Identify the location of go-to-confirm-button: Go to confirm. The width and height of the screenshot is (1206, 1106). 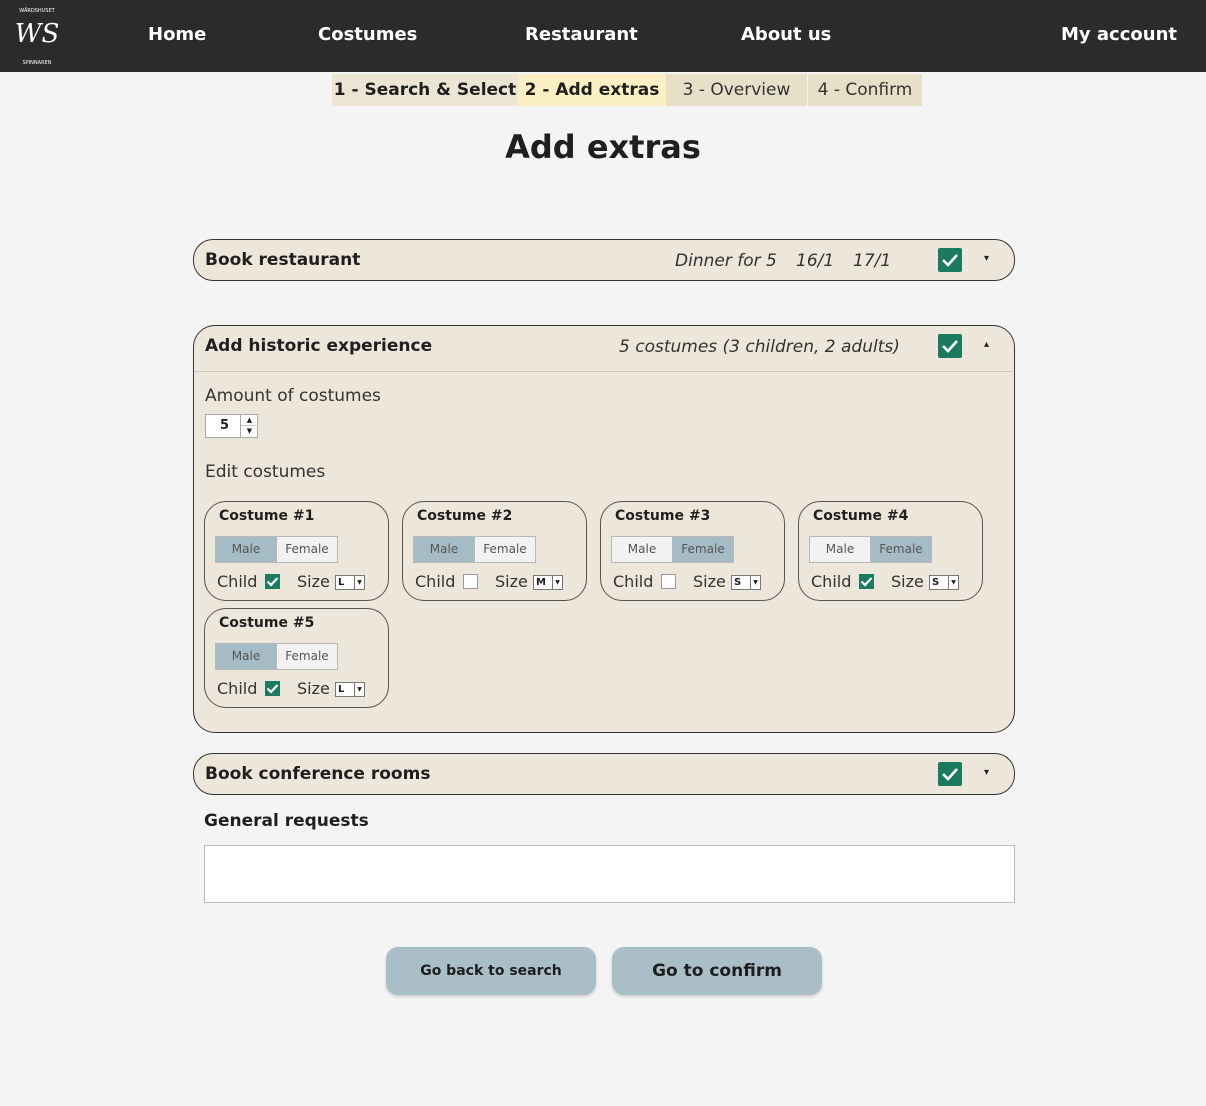
(717, 971).